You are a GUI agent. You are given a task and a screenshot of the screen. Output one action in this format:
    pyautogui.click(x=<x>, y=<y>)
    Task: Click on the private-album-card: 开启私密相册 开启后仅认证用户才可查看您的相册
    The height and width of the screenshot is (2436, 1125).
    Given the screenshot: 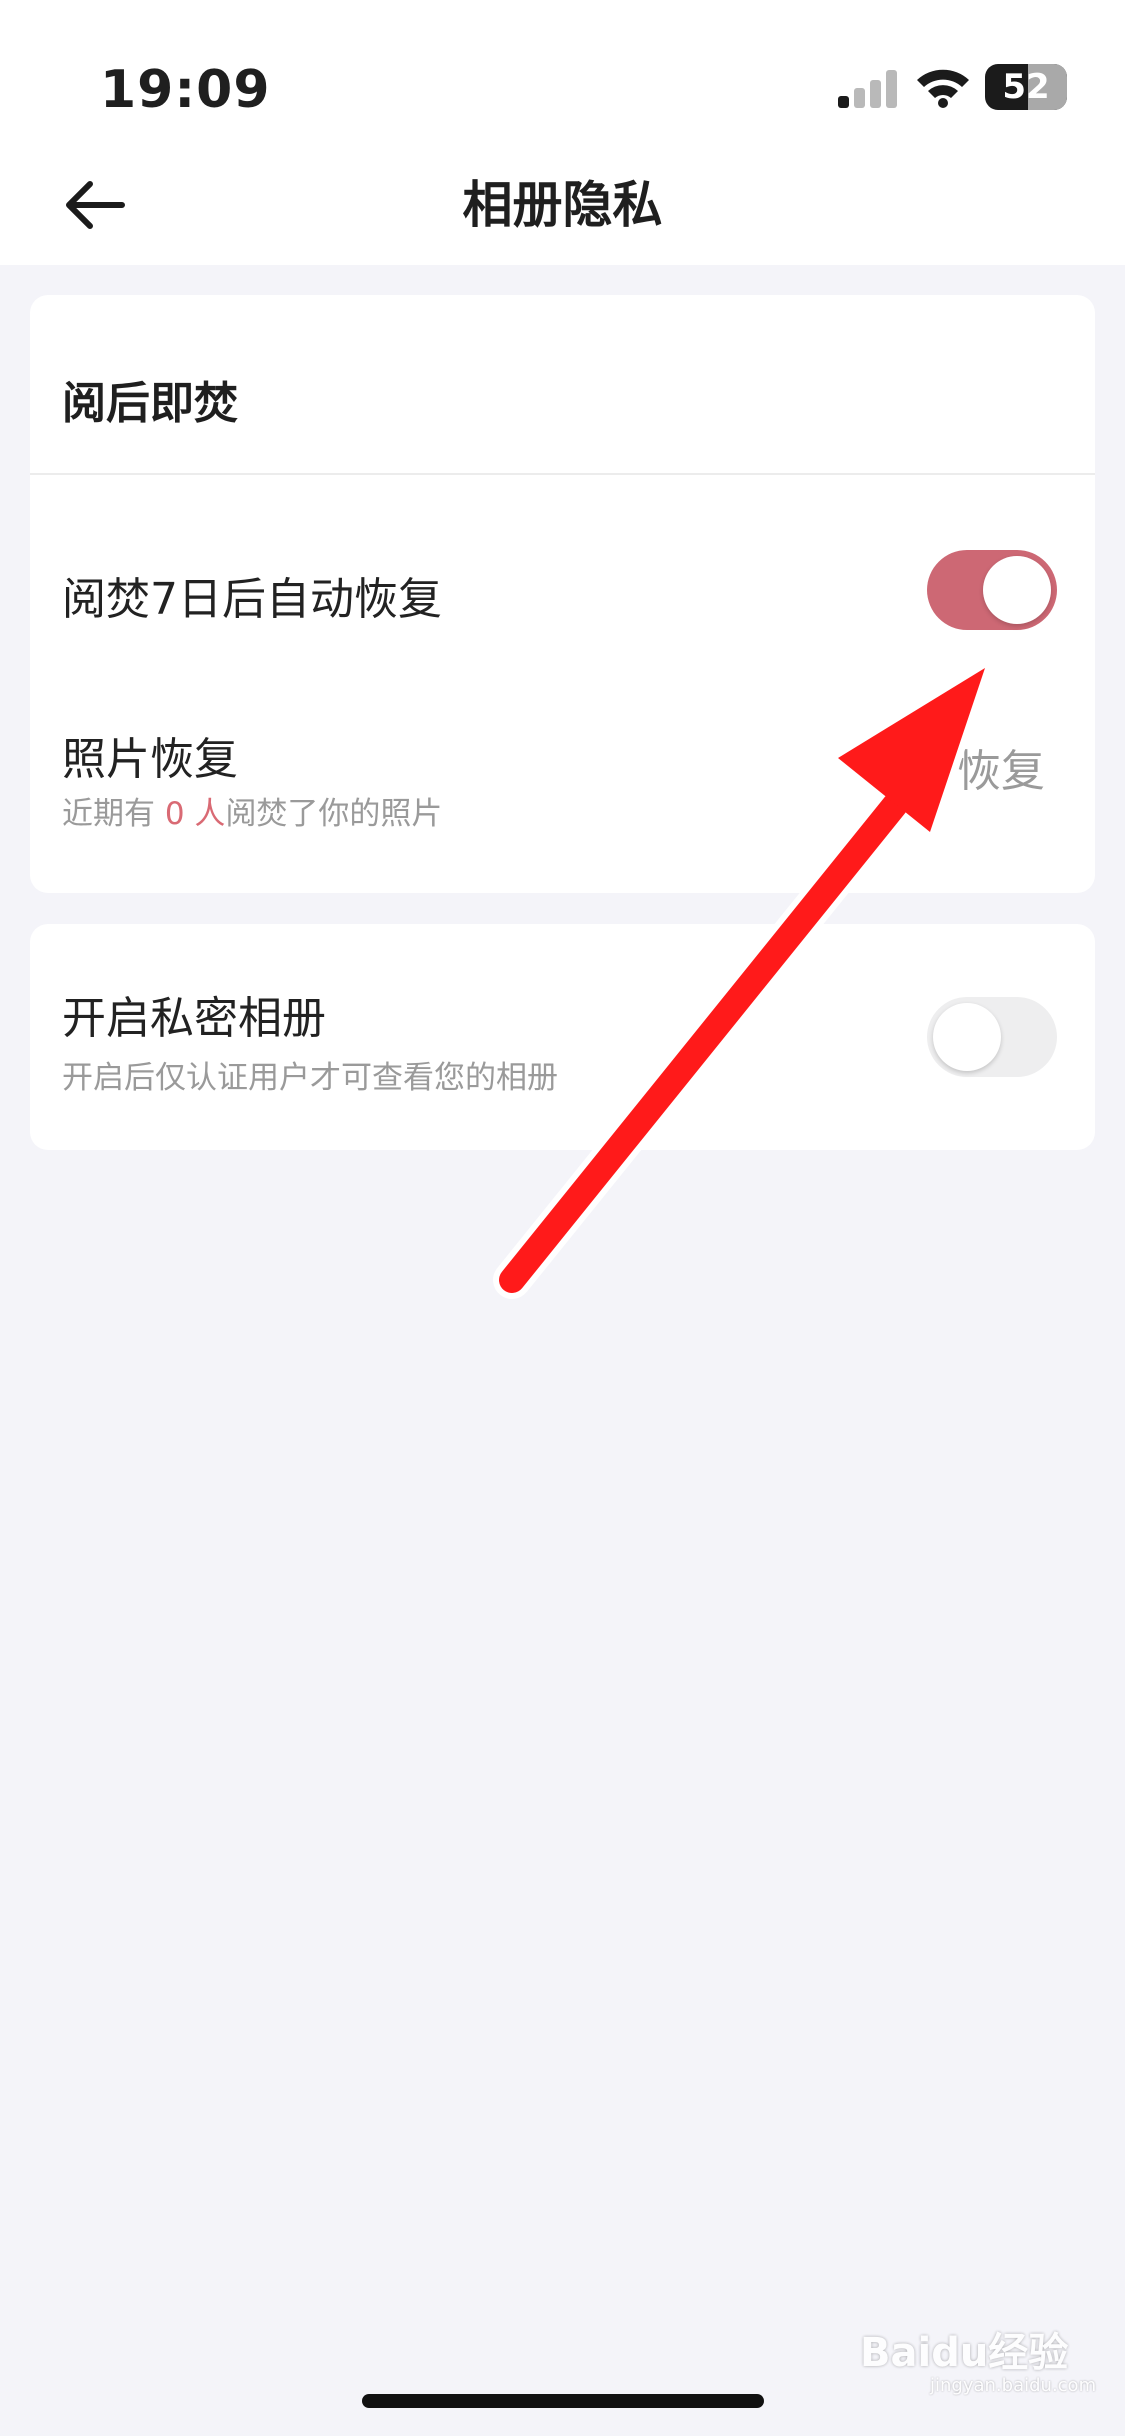 What is the action you would take?
    pyautogui.click(x=562, y=1037)
    